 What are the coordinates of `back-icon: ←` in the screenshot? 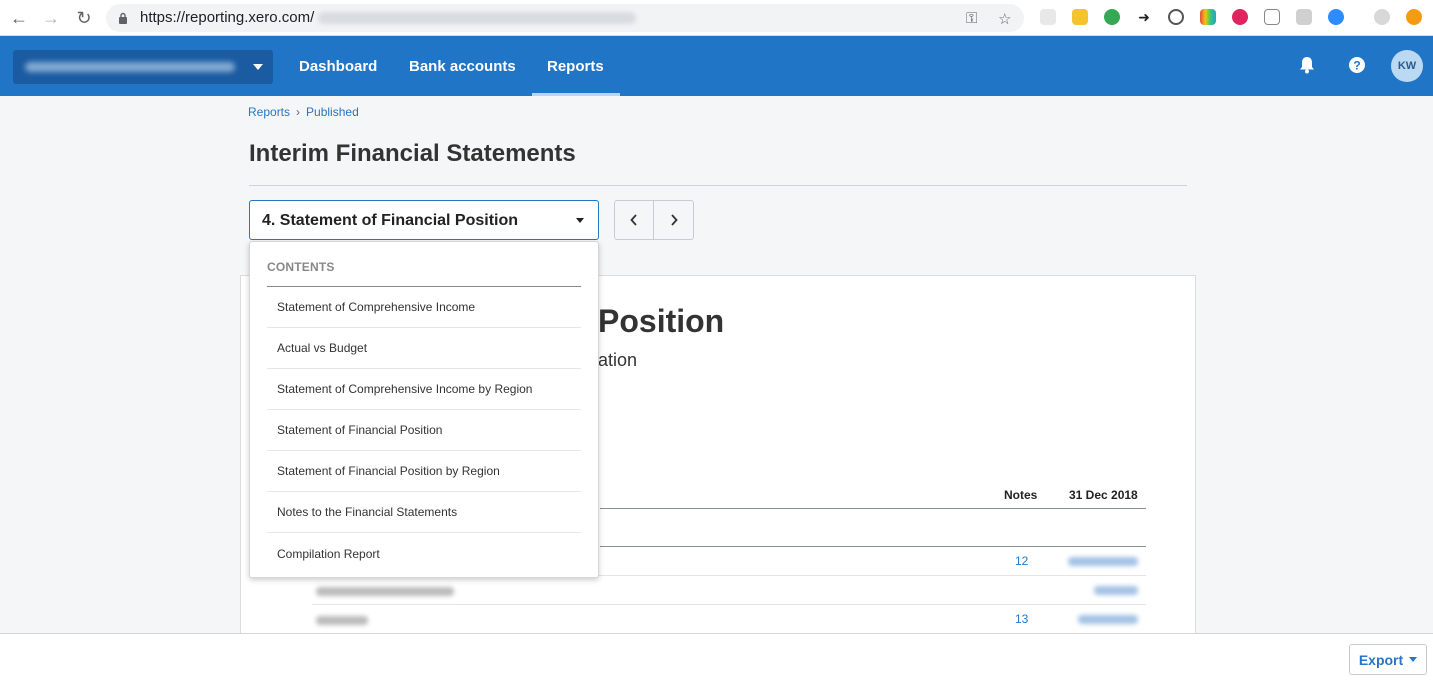 It's located at (19, 18).